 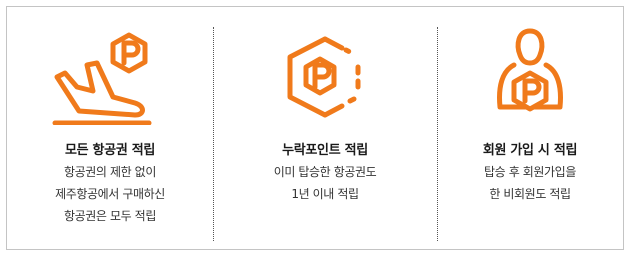 I want to click on feature-description: 이미 탑승한 항공권도 1년 이내 적립, so click(x=325, y=183).